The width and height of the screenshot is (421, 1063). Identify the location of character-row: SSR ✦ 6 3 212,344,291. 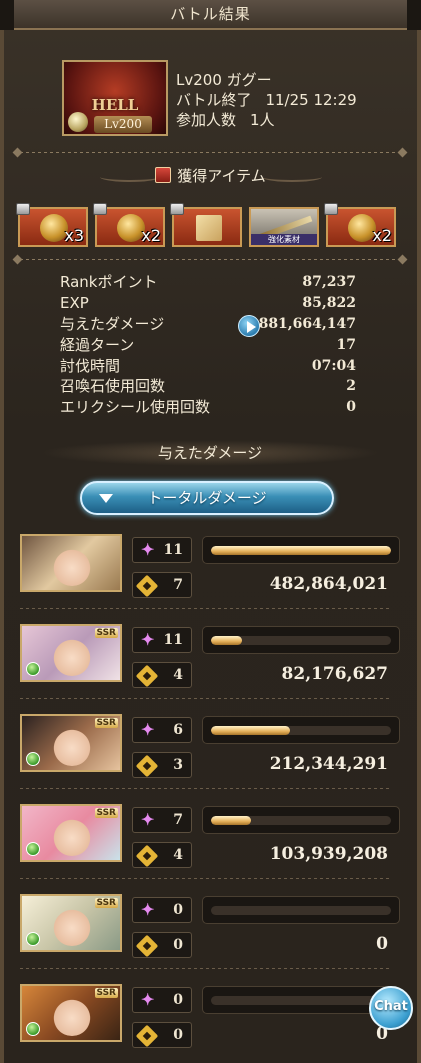
(211, 759).